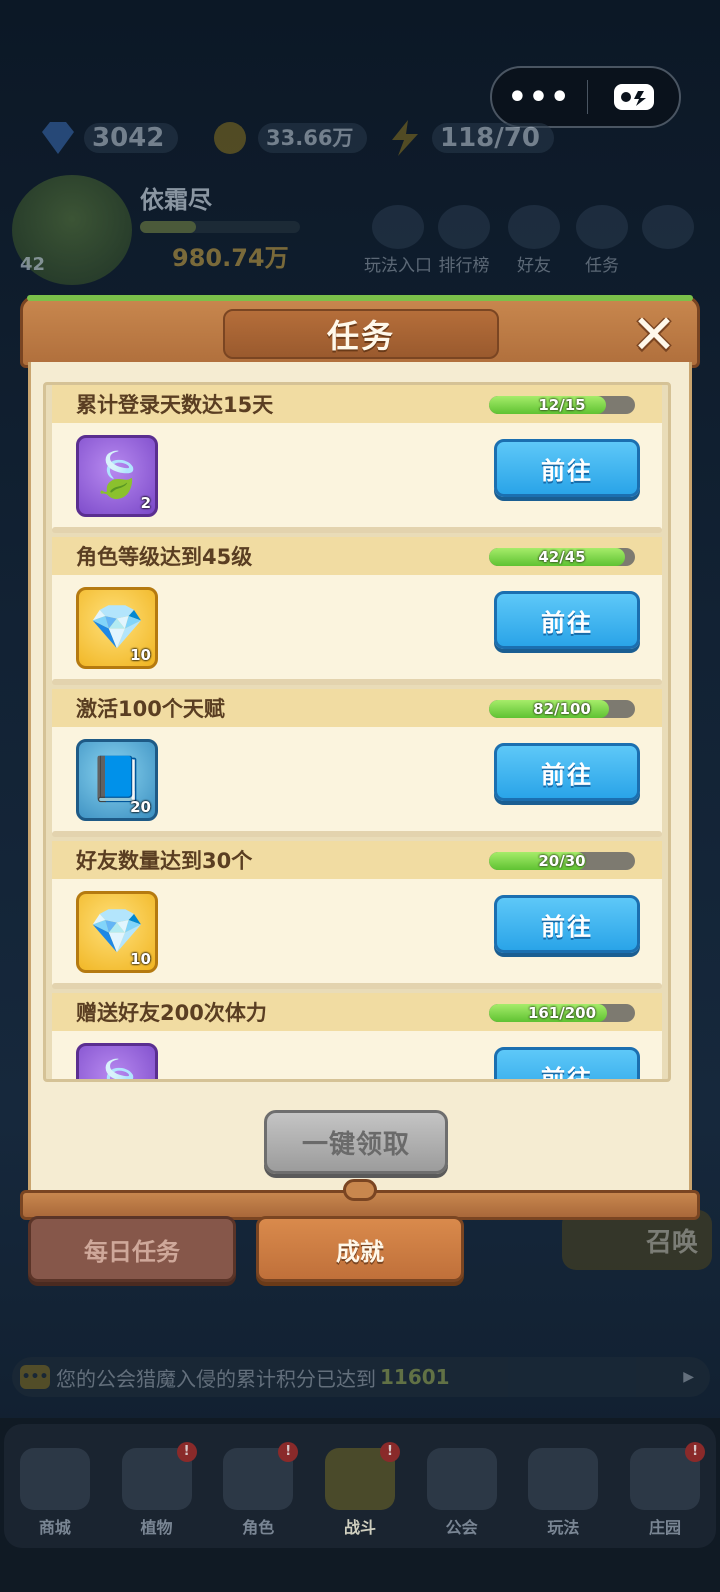 The image size is (720, 1592). What do you see at coordinates (289, 138) in the screenshot?
I see `coin-counter: 33.66万` at bounding box center [289, 138].